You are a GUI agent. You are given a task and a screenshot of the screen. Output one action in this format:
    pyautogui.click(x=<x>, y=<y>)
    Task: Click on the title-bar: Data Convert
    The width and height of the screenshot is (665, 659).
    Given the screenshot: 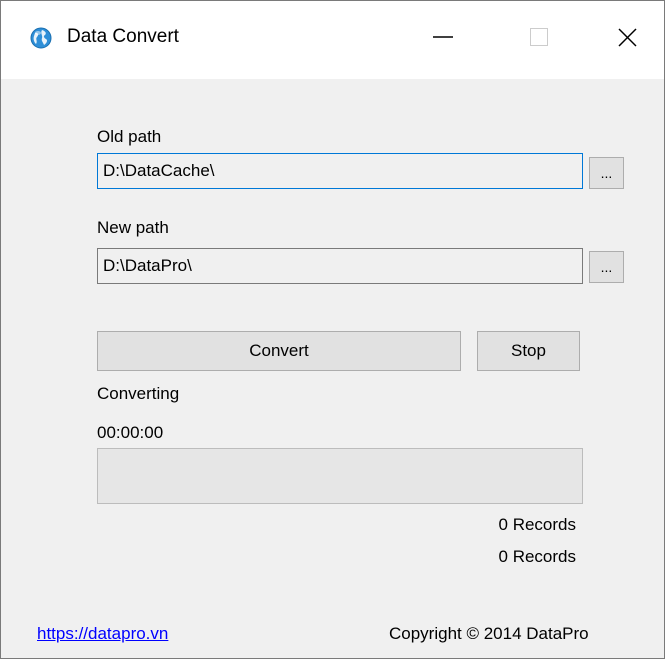 What is the action you would take?
    pyautogui.click(x=332, y=40)
    